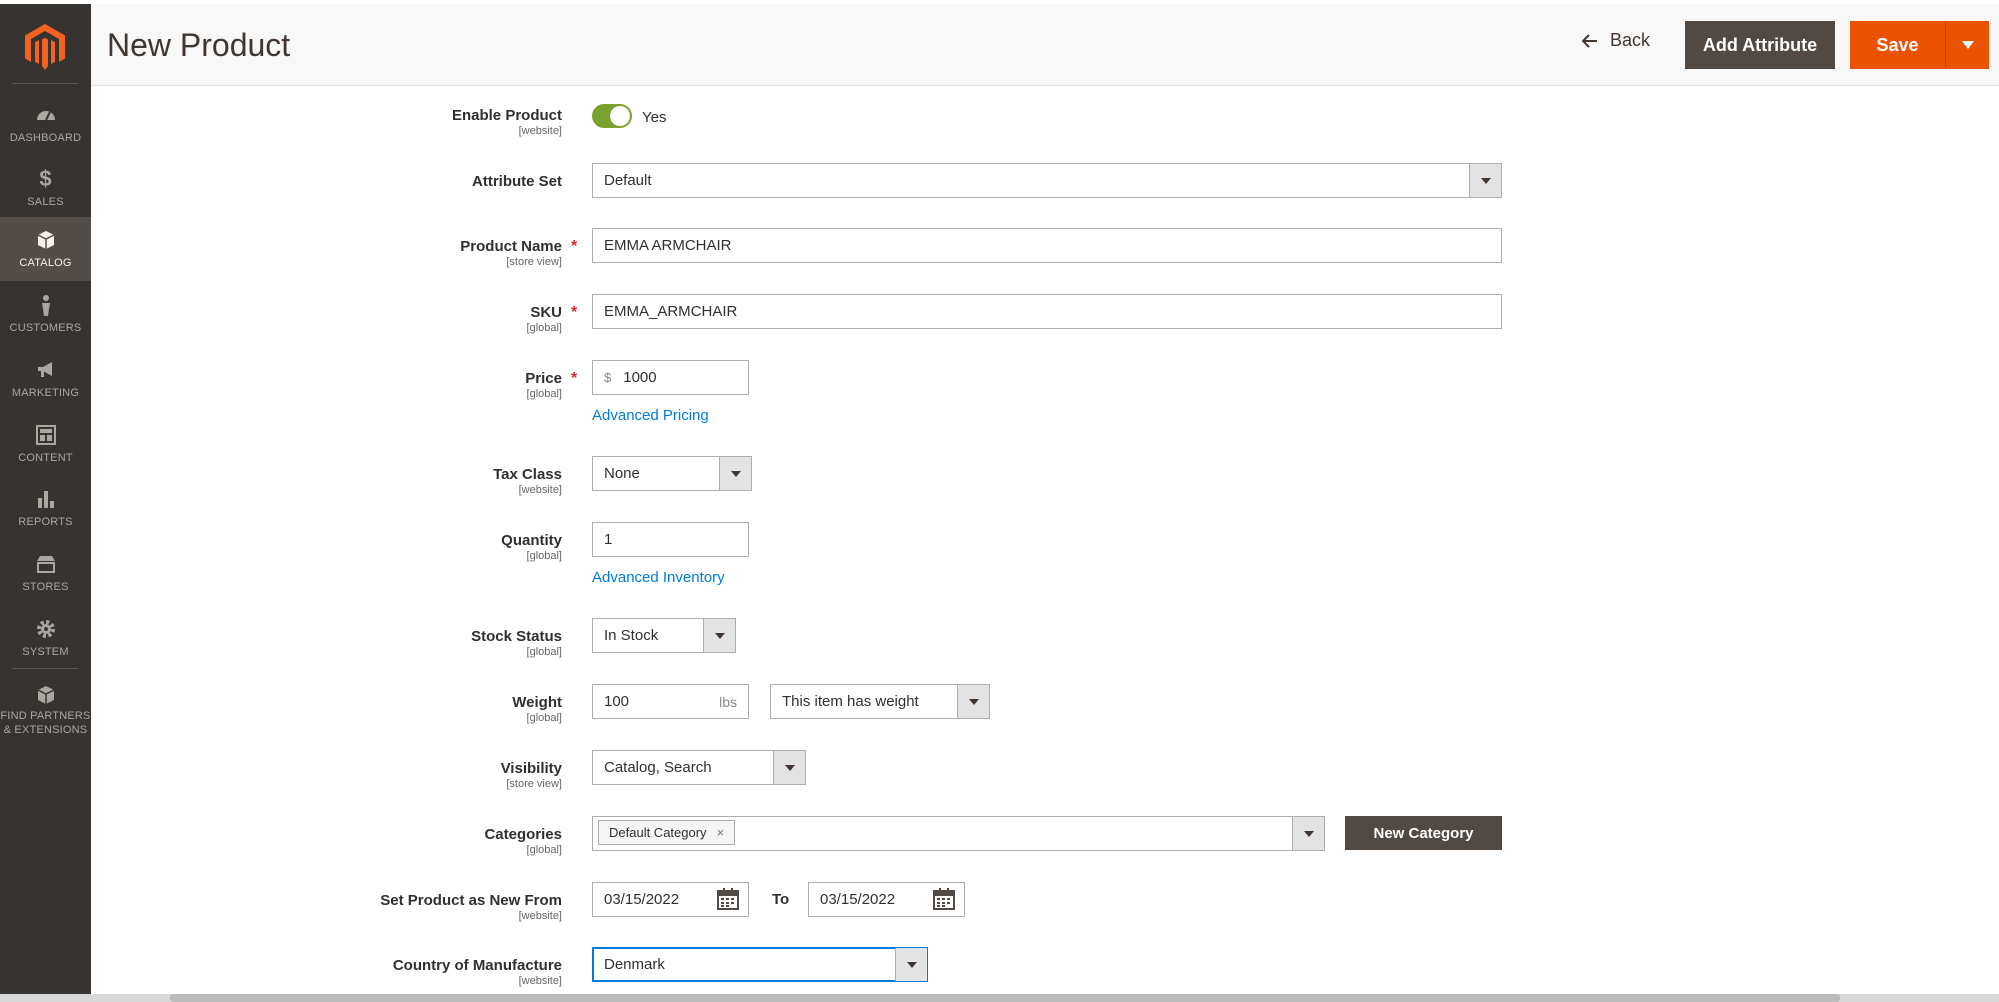 This screenshot has width=1999, height=1002. What do you see at coordinates (45, 638) in the screenshot?
I see `sidebar-item-system: SYSTEM` at bounding box center [45, 638].